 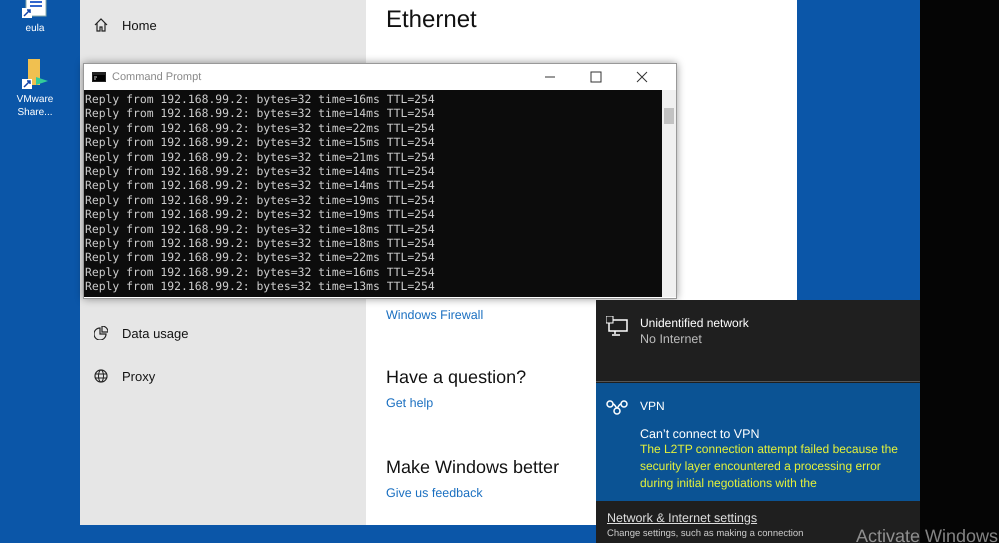 What do you see at coordinates (705, 533) in the screenshot?
I see `settings-hint: Change settings, such as making a connection` at bounding box center [705, 533].